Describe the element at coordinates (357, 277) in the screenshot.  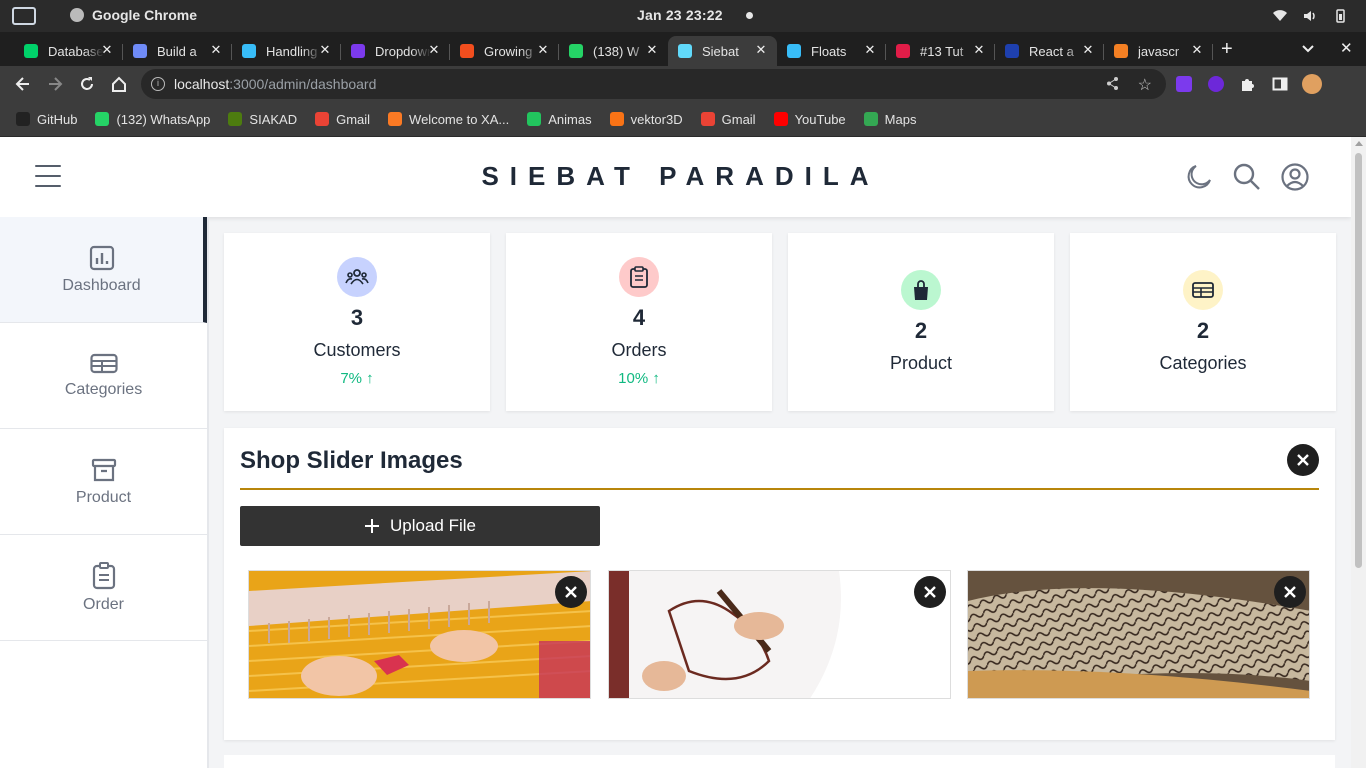
I see `users-icon` at that location.